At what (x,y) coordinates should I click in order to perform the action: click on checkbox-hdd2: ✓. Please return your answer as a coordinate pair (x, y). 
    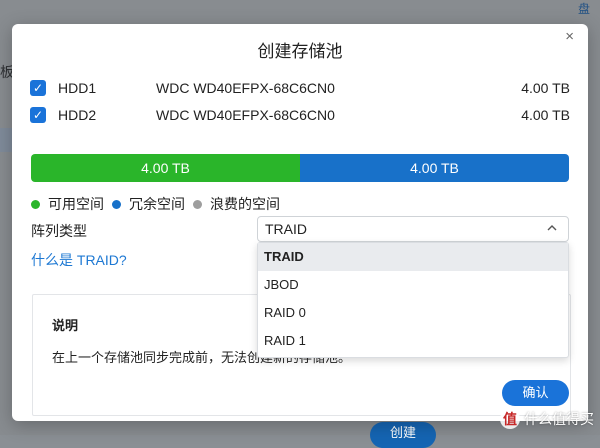
    Looking at the image, I should click on (38, 115).